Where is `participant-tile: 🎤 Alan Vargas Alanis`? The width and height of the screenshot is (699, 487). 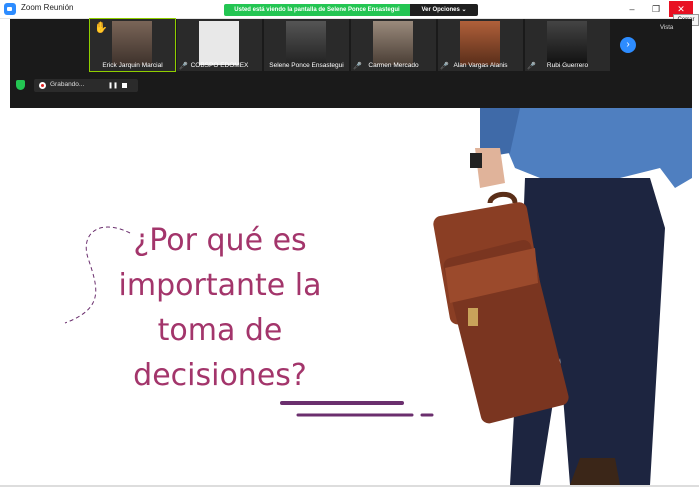 participant-tile: 🎤 Alan Vargas Alanis is located at coordinates (480, 45).